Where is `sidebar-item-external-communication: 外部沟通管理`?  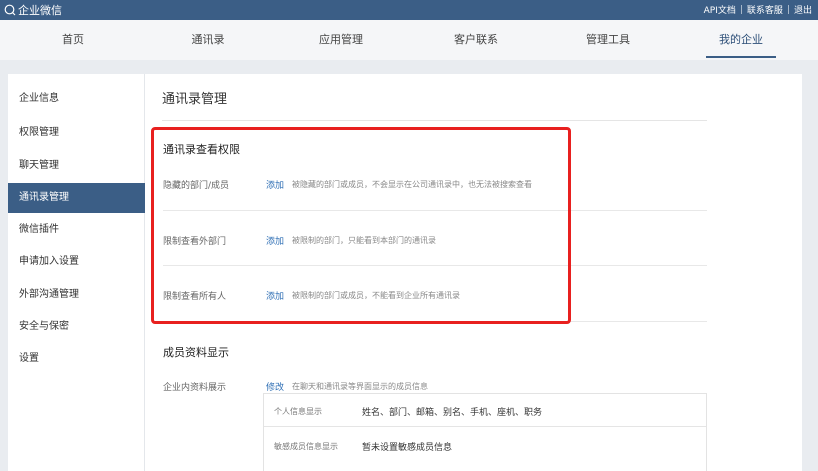 sidebar-item-external-communication: 外部沟通管理 is located at coordinates (76, 295).